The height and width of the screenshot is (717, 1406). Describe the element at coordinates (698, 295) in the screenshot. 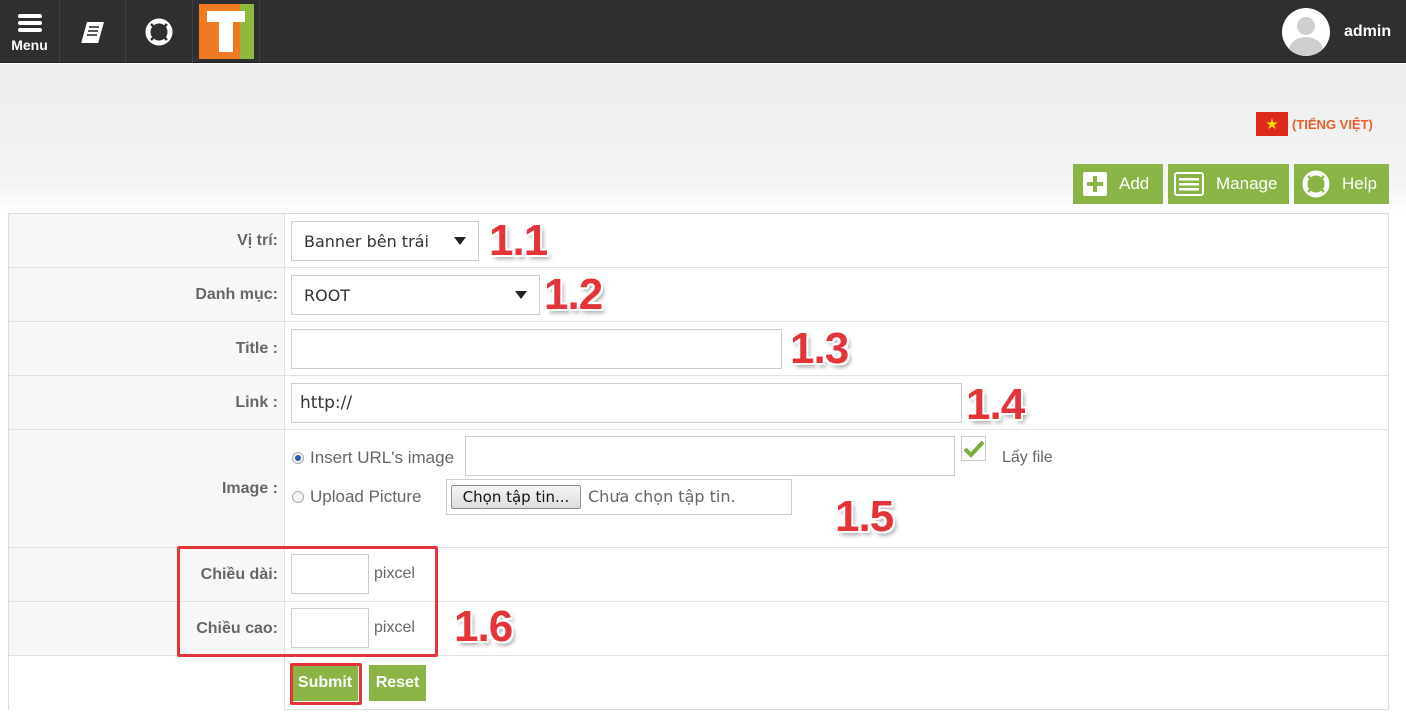

I see `category-row: Danh mục: ROOT 1.2` at that location.